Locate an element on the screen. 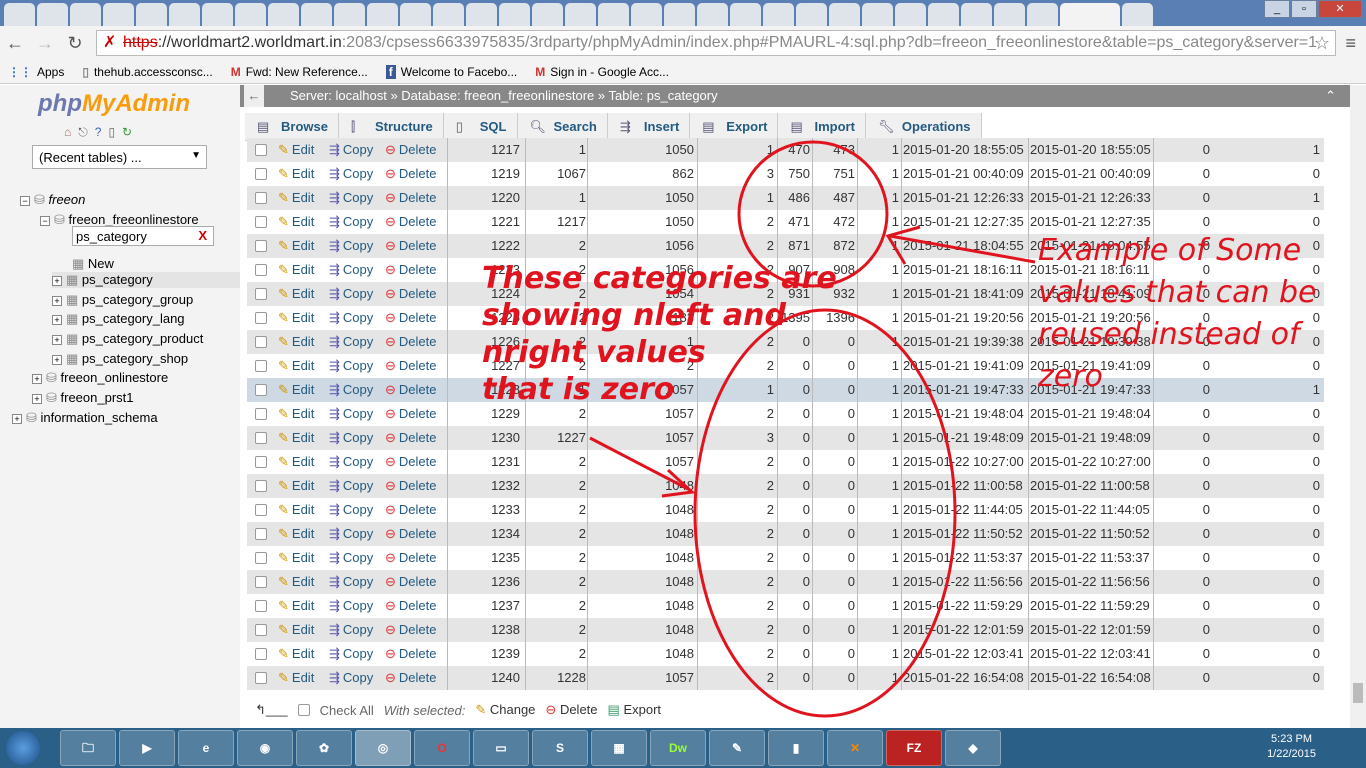  cell: 1219 is located at coordinates (483, 174).